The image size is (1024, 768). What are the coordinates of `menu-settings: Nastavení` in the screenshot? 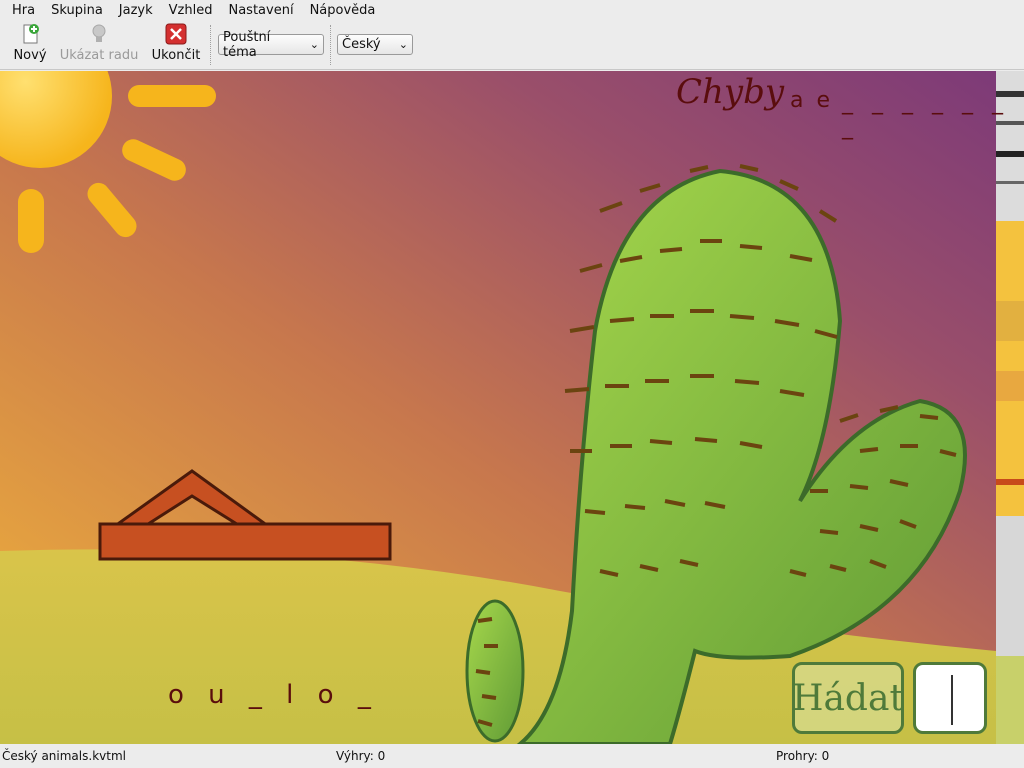 It's located at (260, 10).